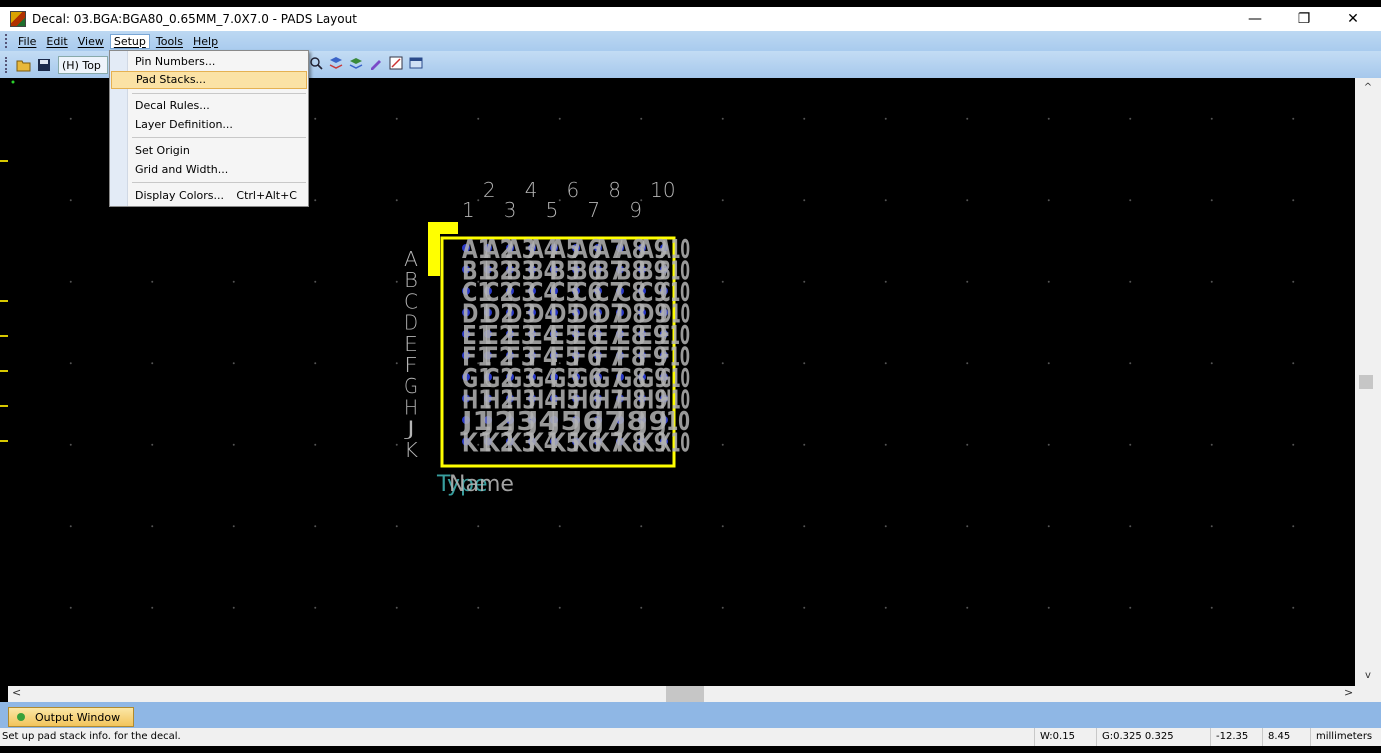  Describe the element at coordinates (690, 749) in the screenshot. I see `bottom-strip` at that location.